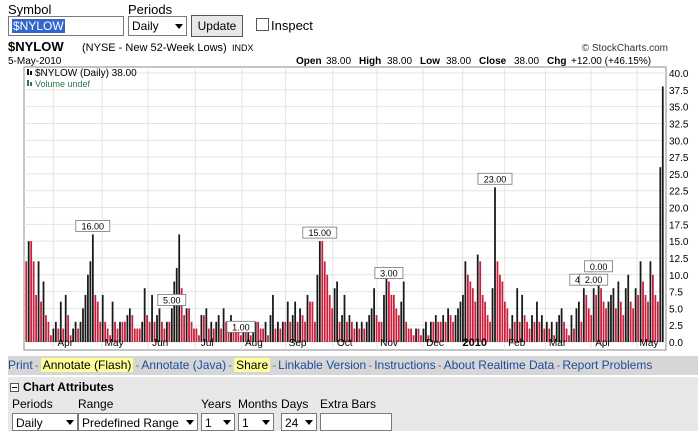  I want to click on annotation-label: 1.00, so click(241, 327).